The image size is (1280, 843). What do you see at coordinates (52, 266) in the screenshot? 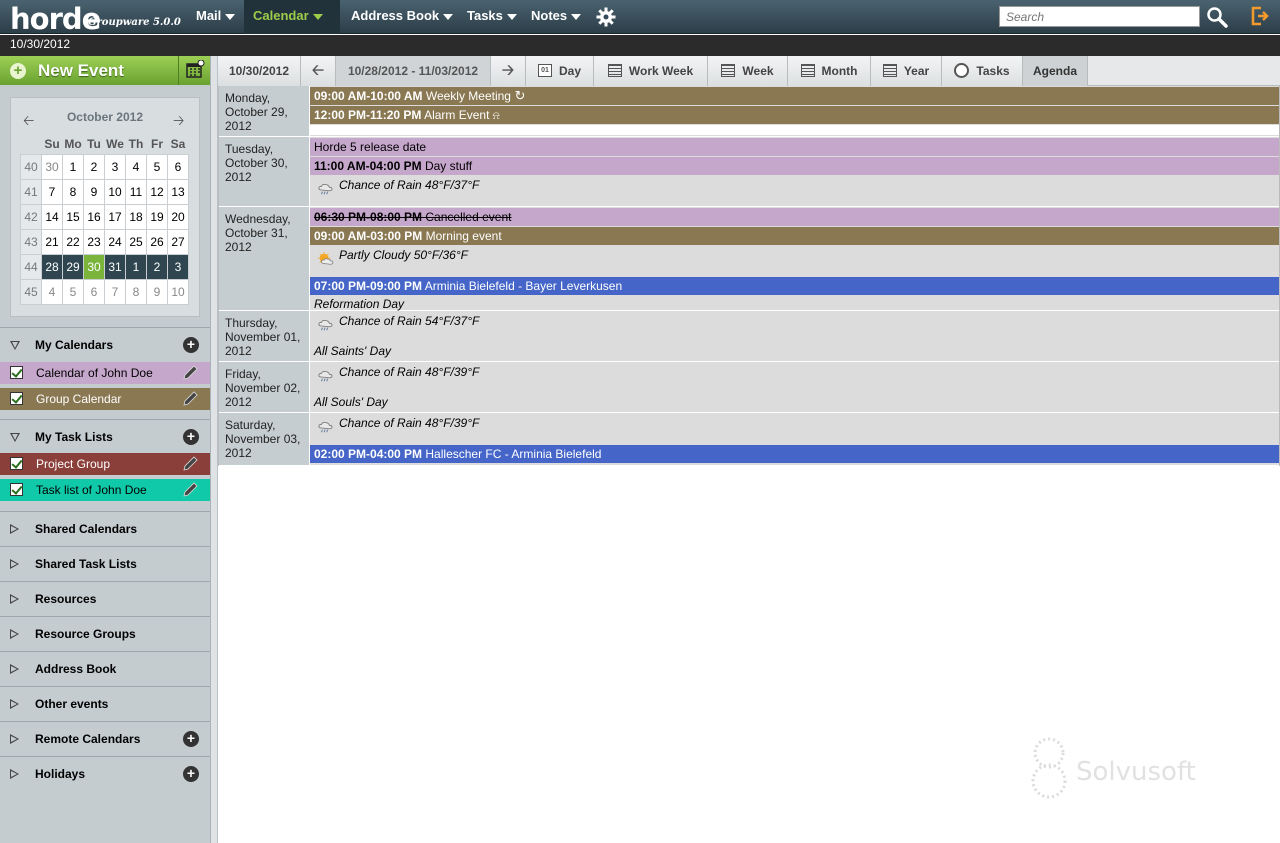
I see `mini-calendar-day: 28` at bounding box center [52, 266].